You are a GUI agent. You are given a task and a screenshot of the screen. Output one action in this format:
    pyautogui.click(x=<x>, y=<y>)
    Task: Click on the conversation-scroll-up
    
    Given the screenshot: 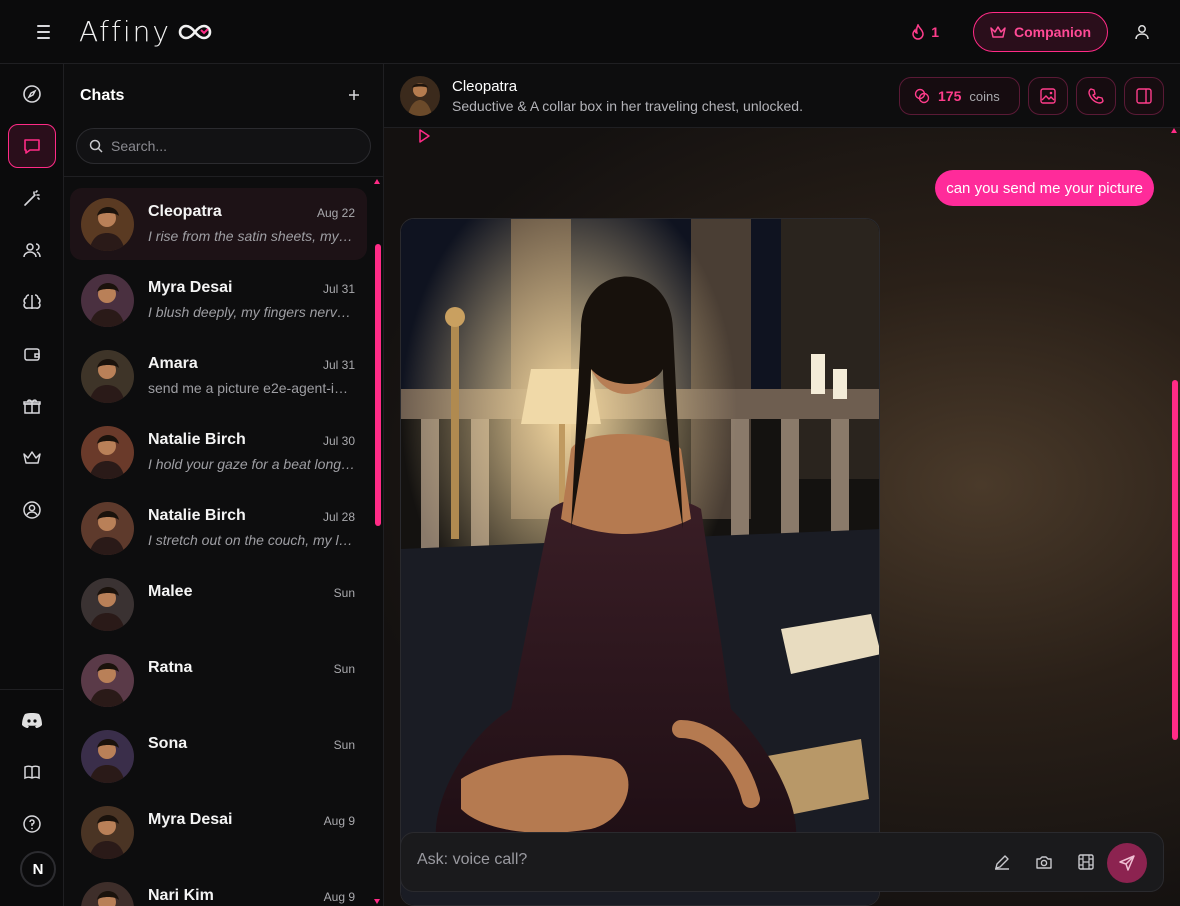 What is the action you would take?
    pyautogui.click(x=1174, y=130)
    